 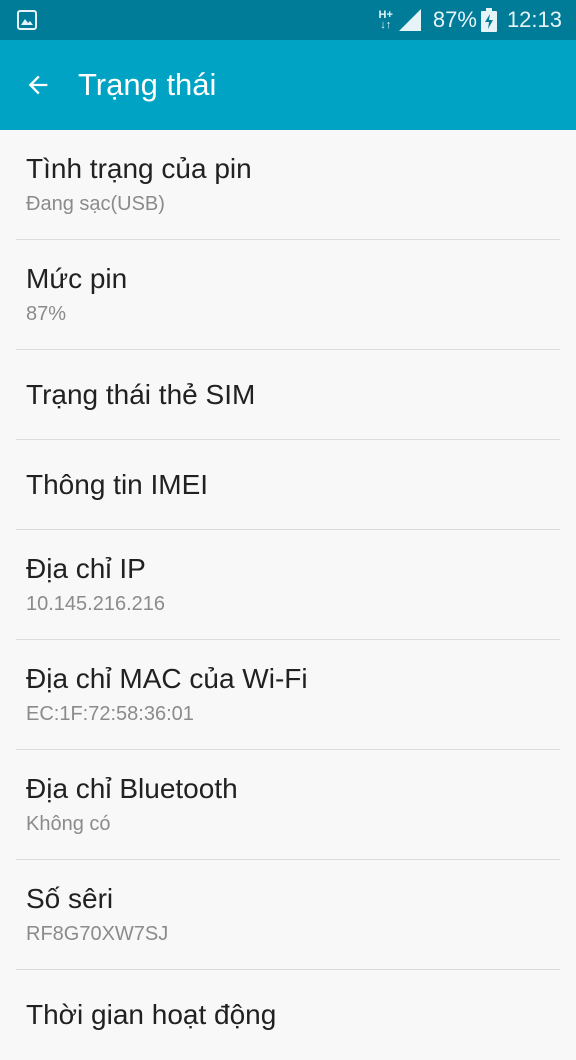 I want to click on list-item-battery-level: Mức pin 87%, so click(x=288, y=295).